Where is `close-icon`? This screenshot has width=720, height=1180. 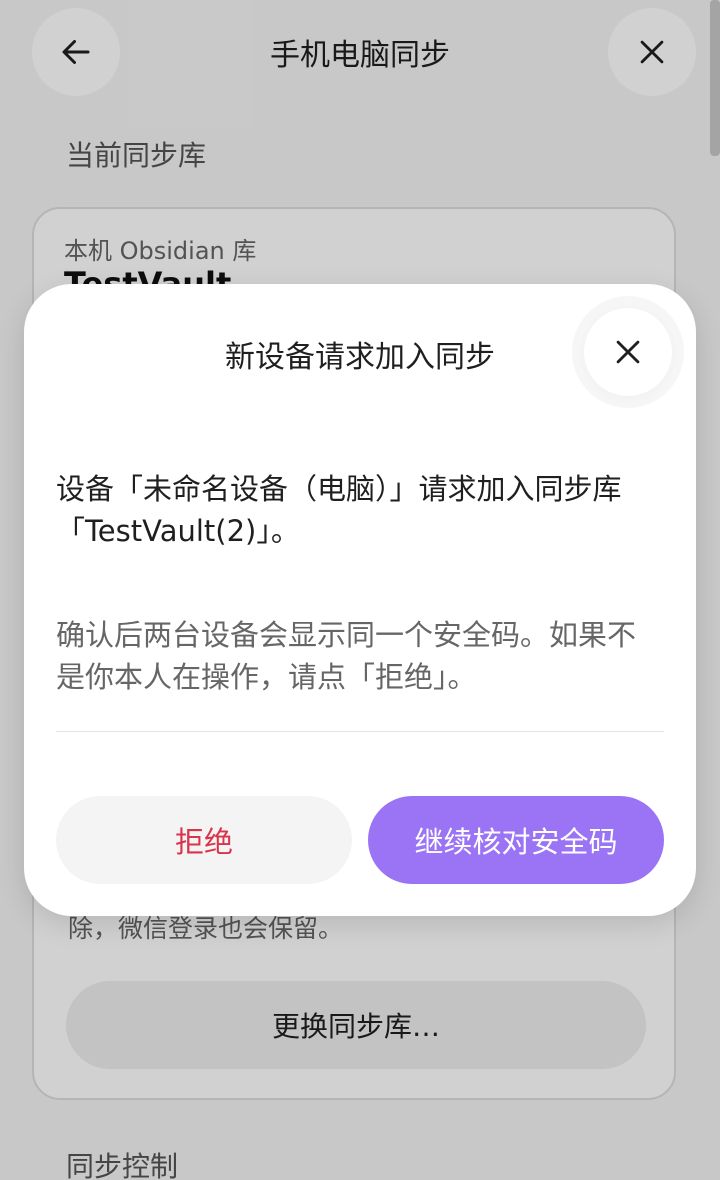
close-icon is located at coordinates (628, 352).